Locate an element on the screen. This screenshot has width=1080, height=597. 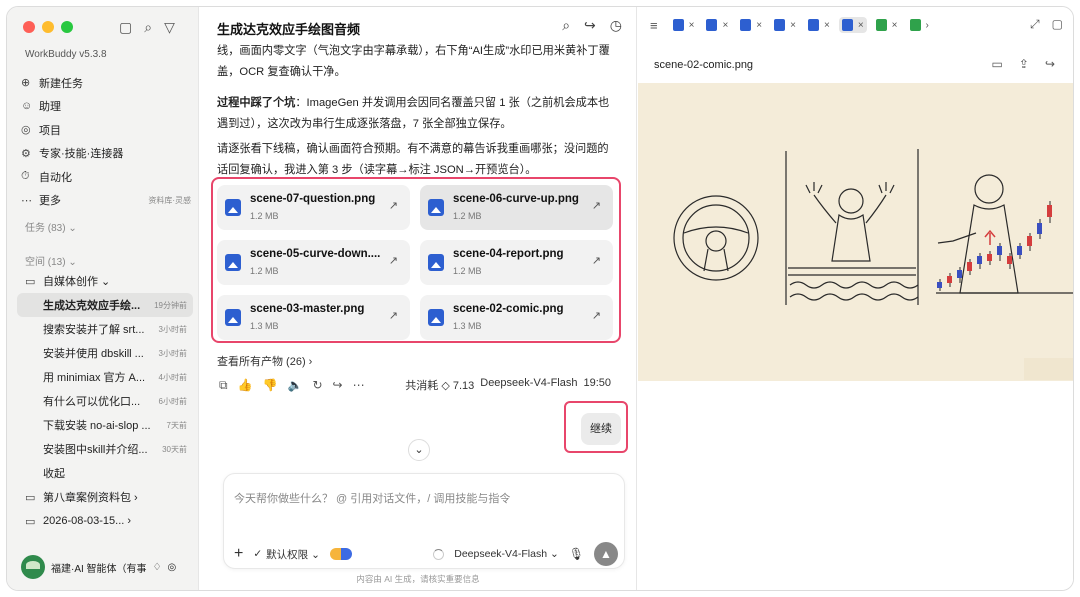
file-card: scene-02-comic.png 1.3 MB ↗ is located at coordinates (516, 317).